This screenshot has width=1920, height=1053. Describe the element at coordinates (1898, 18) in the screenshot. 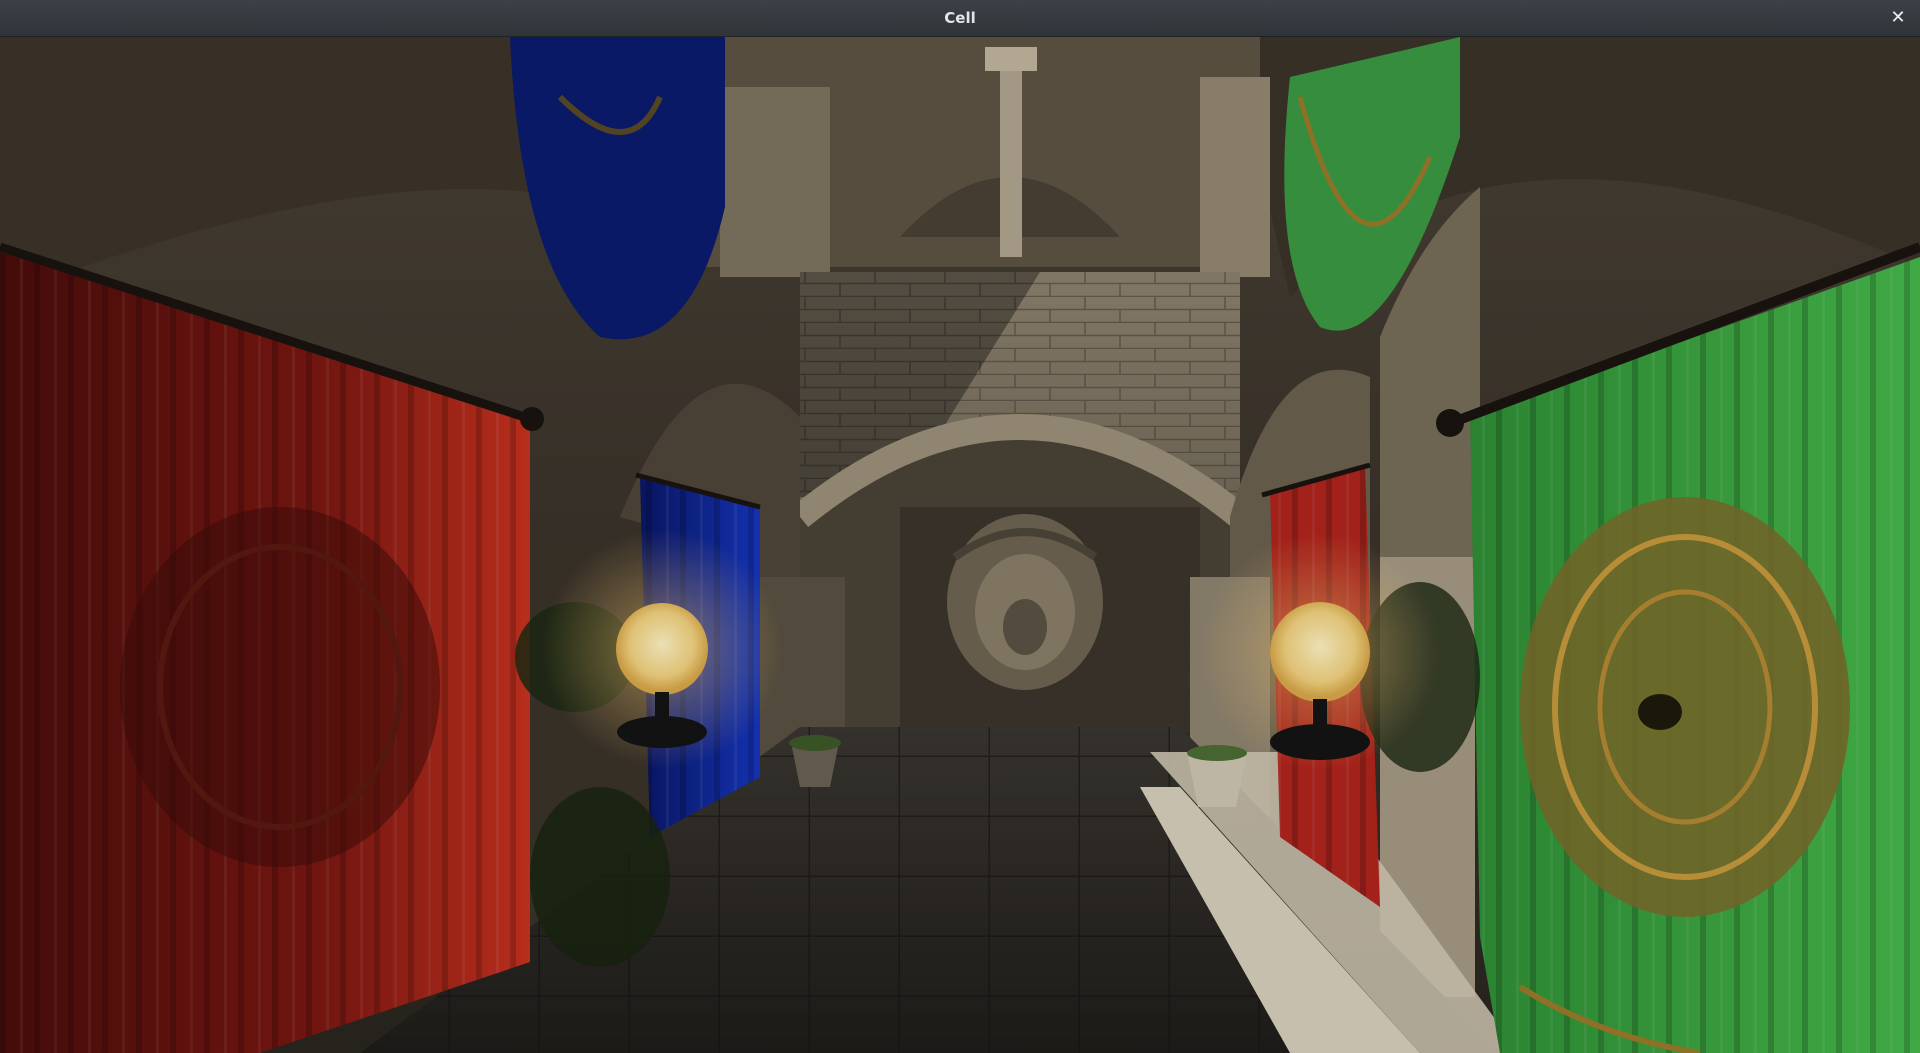

I see `close-icon: ✕` at that location.